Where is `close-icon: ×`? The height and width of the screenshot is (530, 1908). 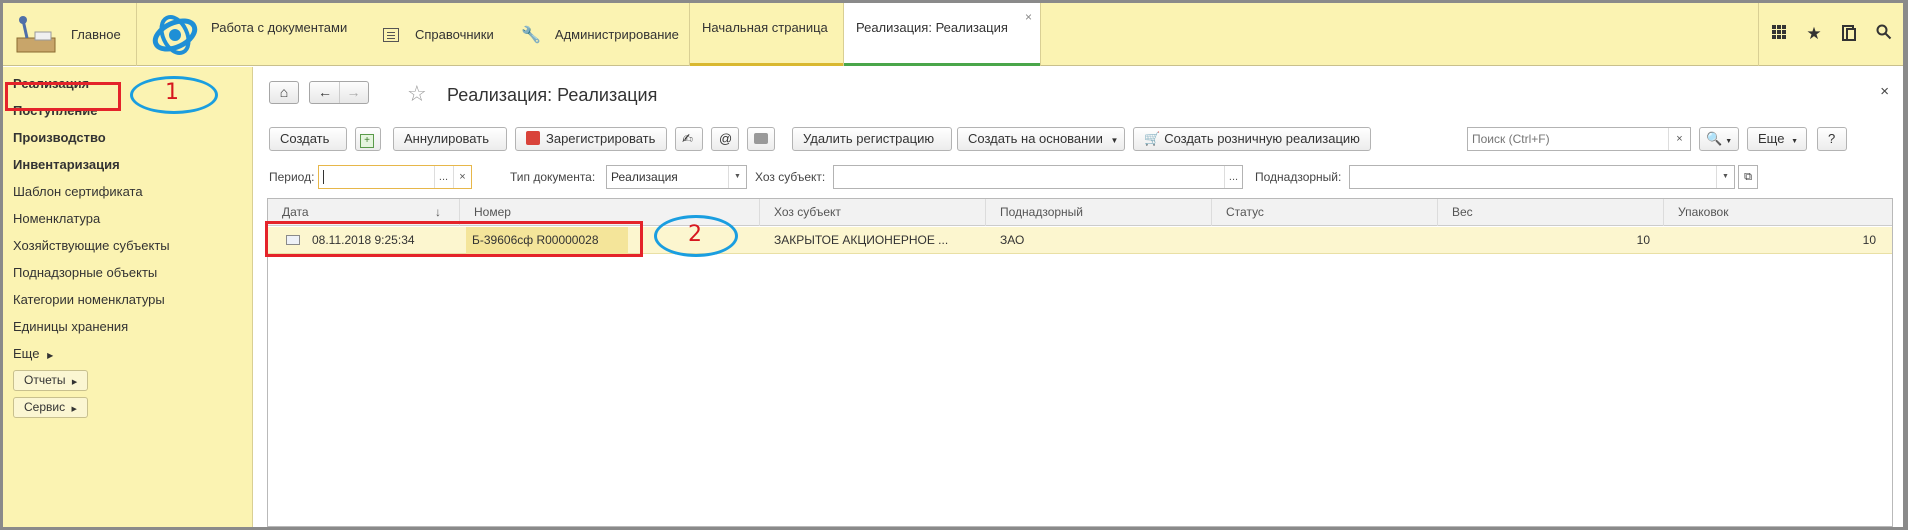
close-icon: × is located at coordinates (1028, 17).